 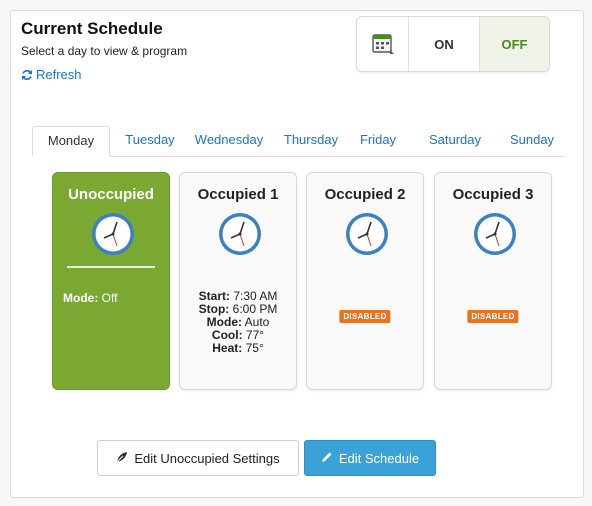 I want to click on calendar-icon, so click(x=383, y=44).